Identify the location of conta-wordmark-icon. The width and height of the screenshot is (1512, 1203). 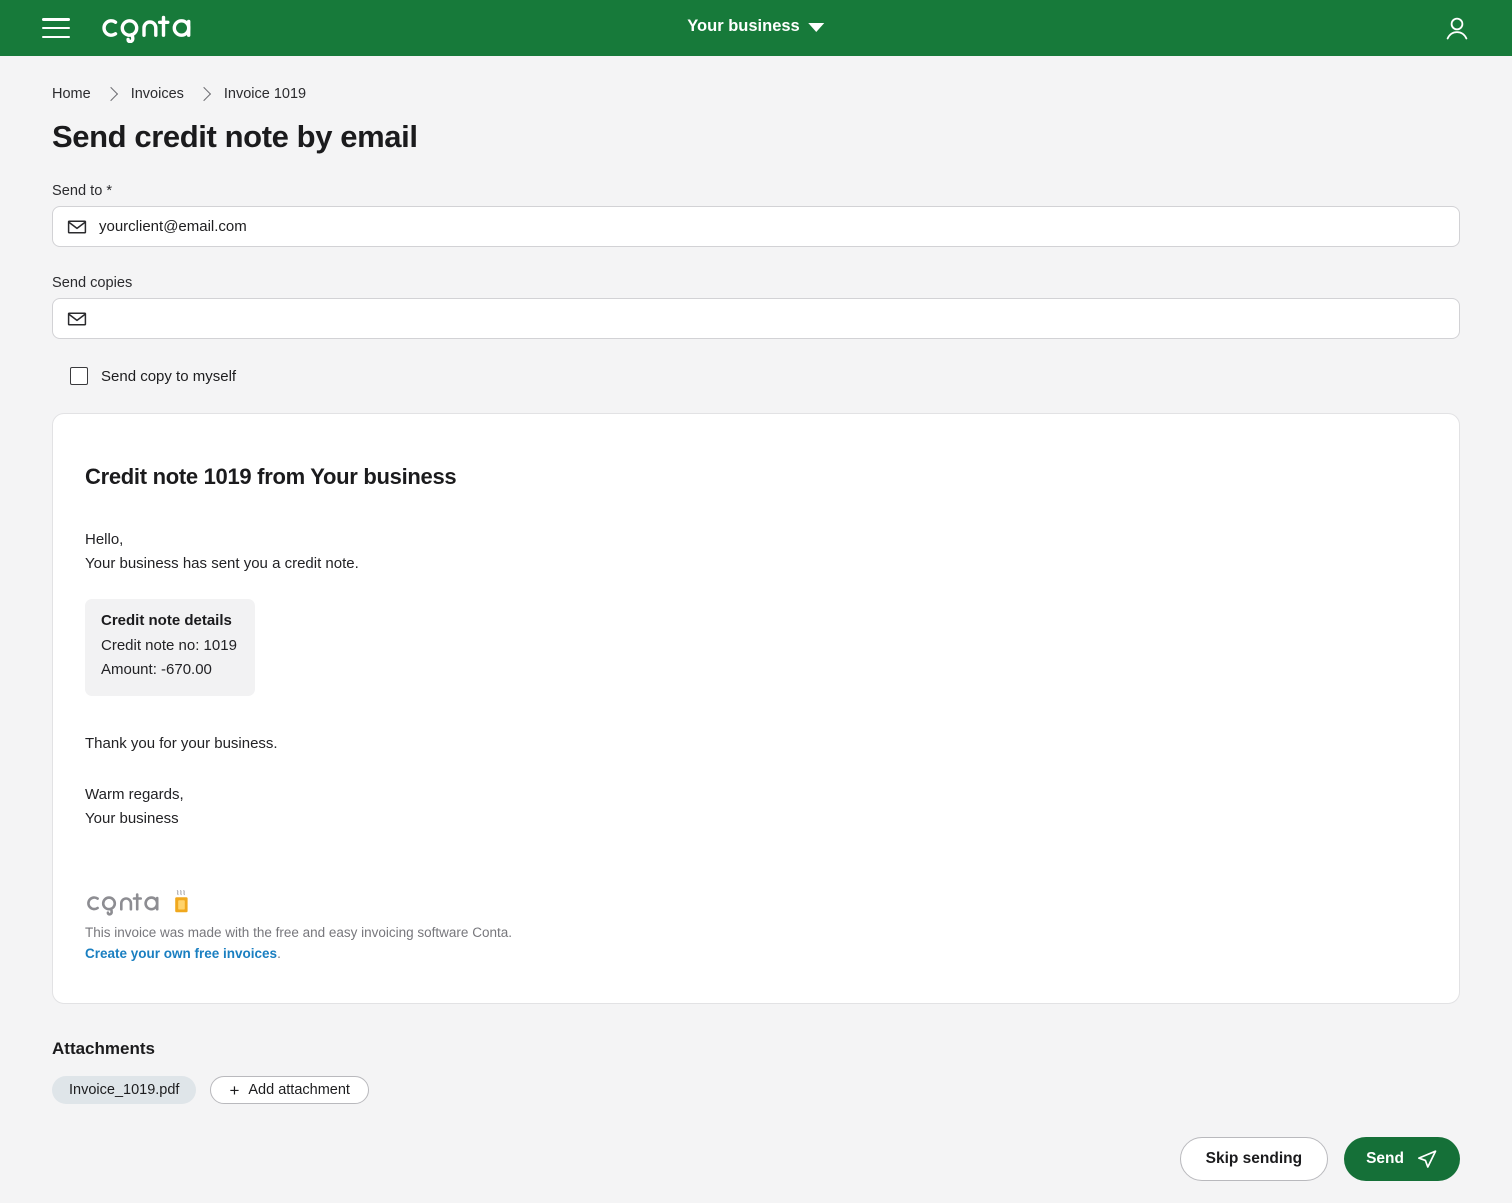
(123, 904).